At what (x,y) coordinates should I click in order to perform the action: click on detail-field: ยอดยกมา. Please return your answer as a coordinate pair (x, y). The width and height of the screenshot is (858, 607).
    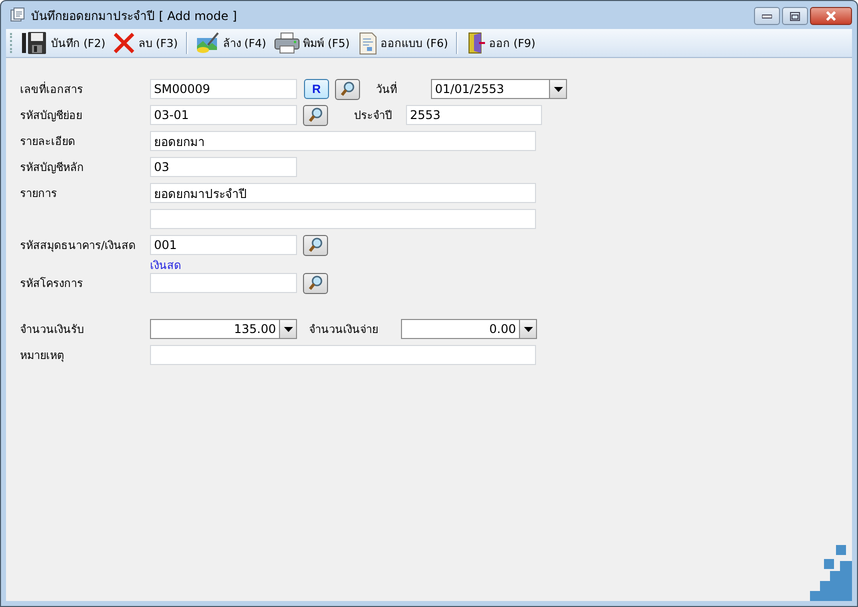
    Looking at the image, I should click on (343, 141).